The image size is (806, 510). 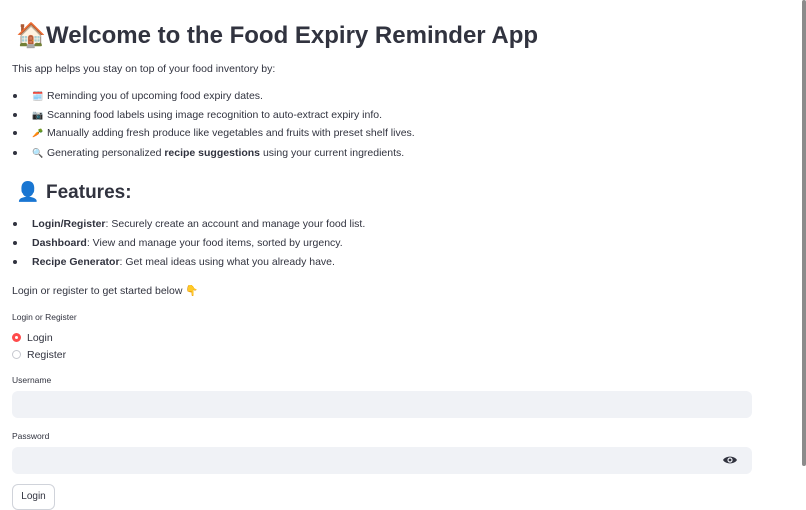 I want to click on features-heading: 👤 Features:, so click(x=74, y=192).